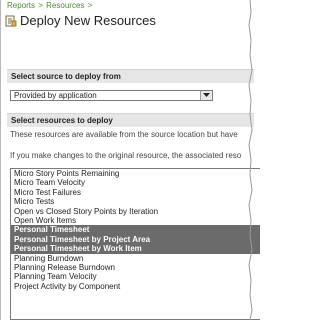  Describe the element at coordinates (135, 173) in the screenshot. I see `resource-list-item: Micro Story Points Remaining` at that location.